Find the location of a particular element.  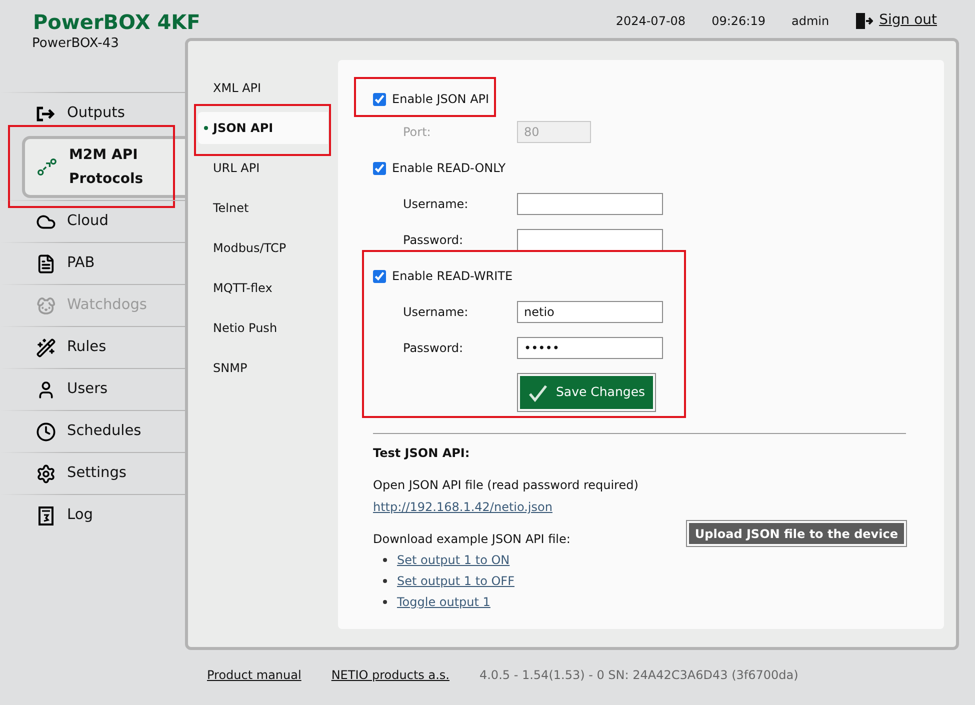

version-text: 4.0.5 - 1.54(1.53) - 0 SN: 24A42C3A6D43 (3f6700da) is located at coordinates (638, 675).